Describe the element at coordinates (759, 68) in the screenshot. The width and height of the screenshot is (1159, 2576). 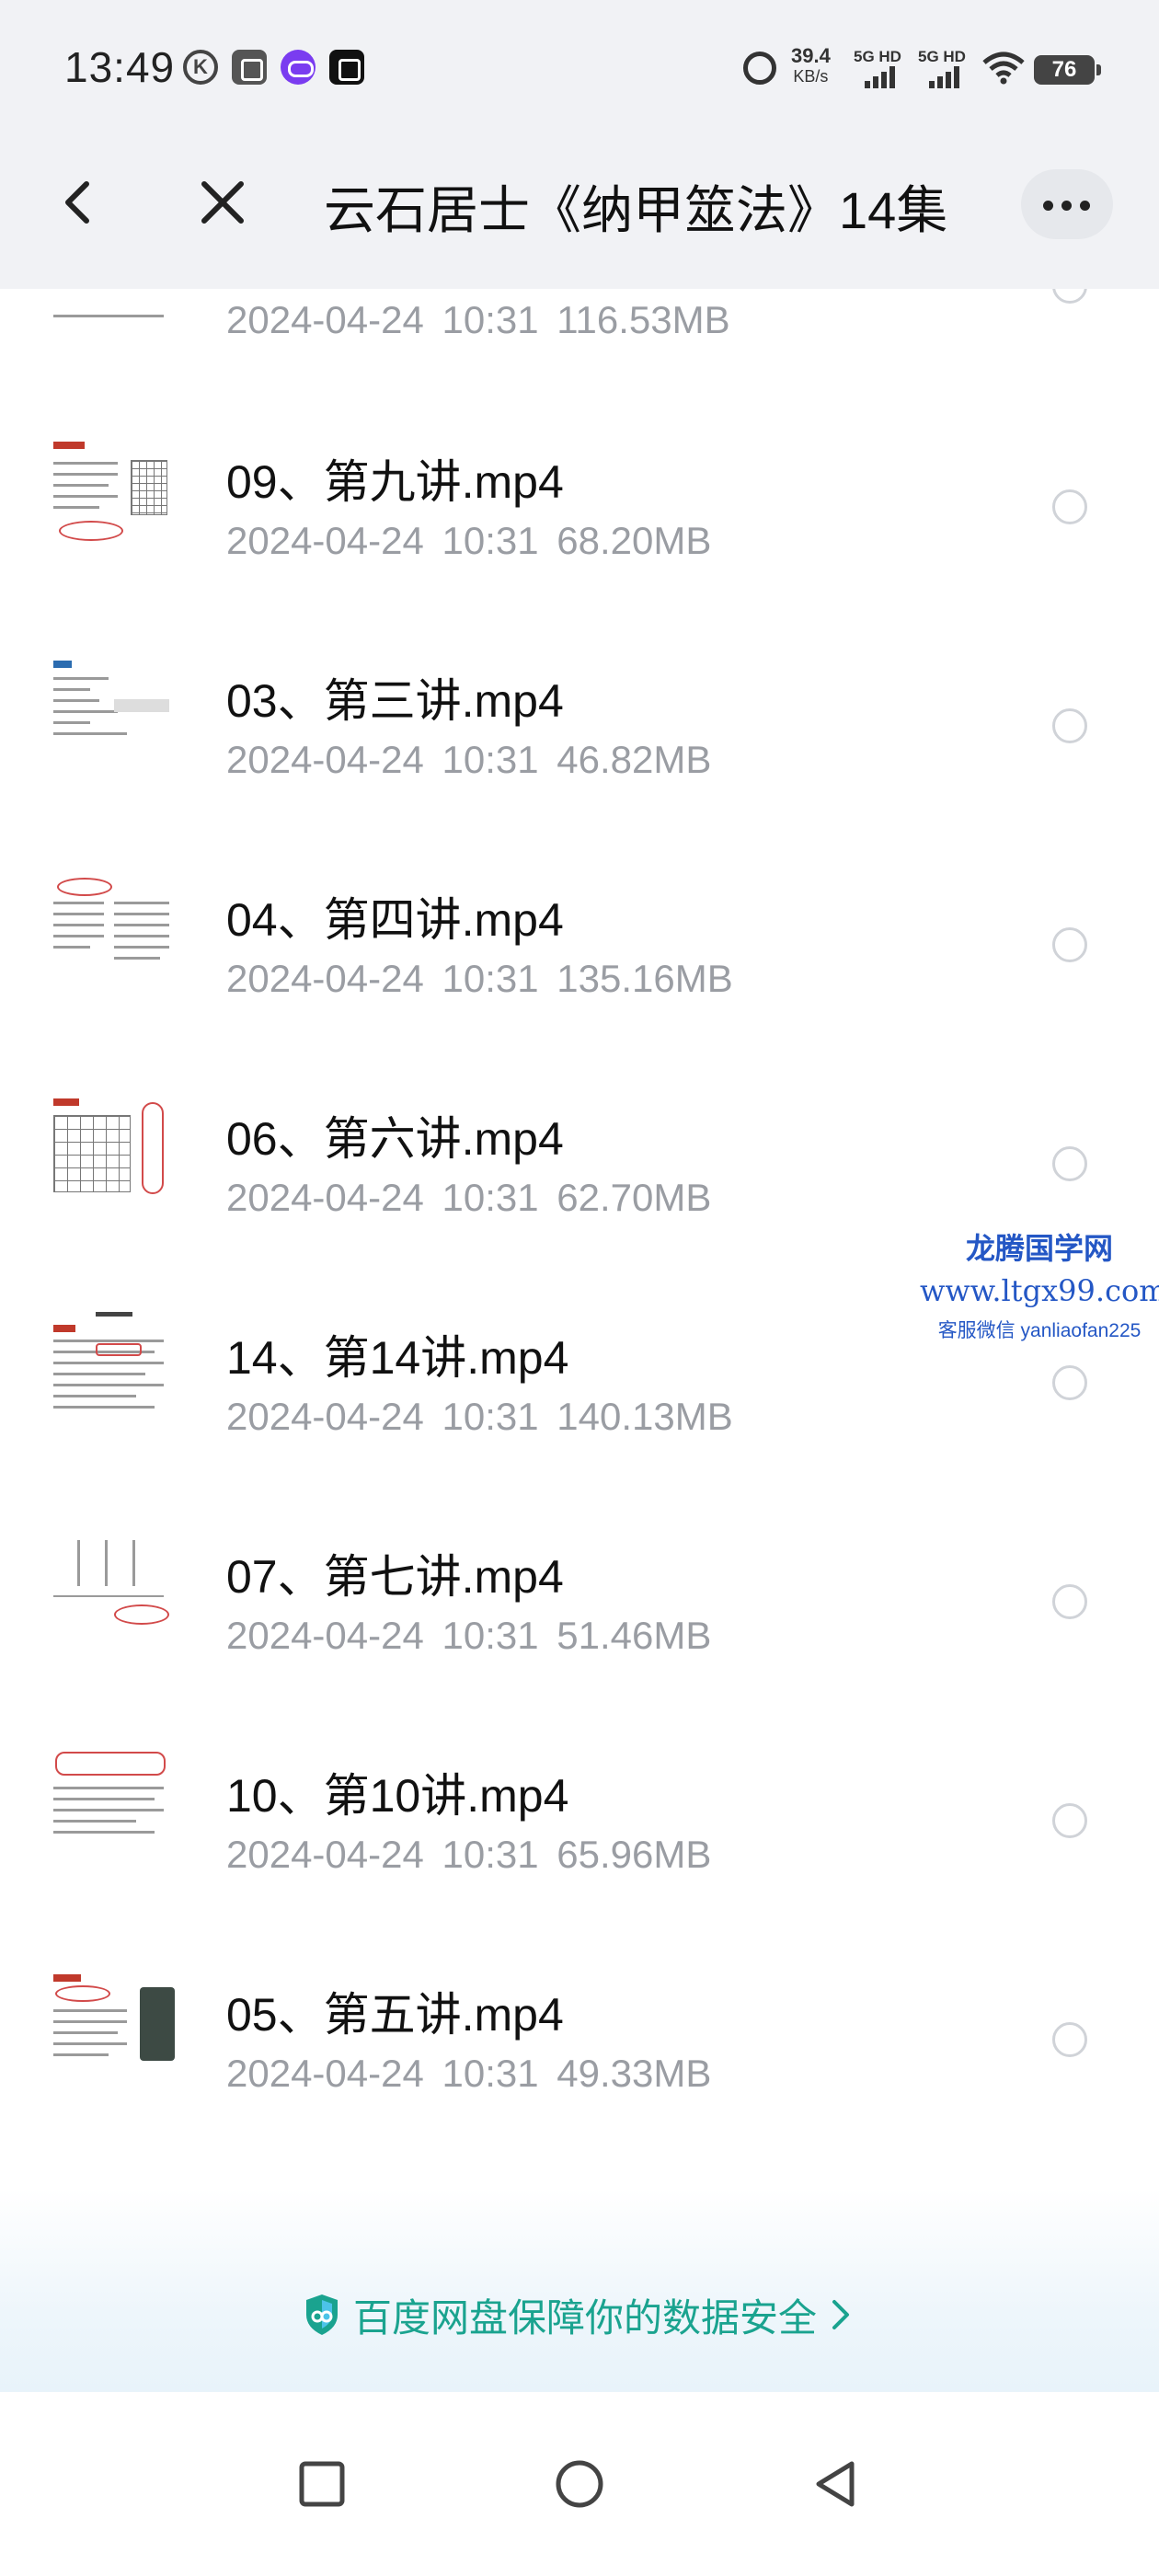
I see `alarm-icon` at that location.